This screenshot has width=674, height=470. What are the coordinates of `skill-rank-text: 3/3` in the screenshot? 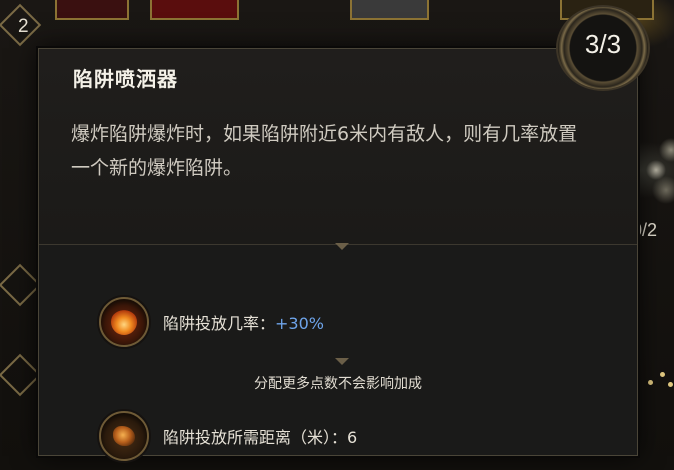 It's located at (603, 44).